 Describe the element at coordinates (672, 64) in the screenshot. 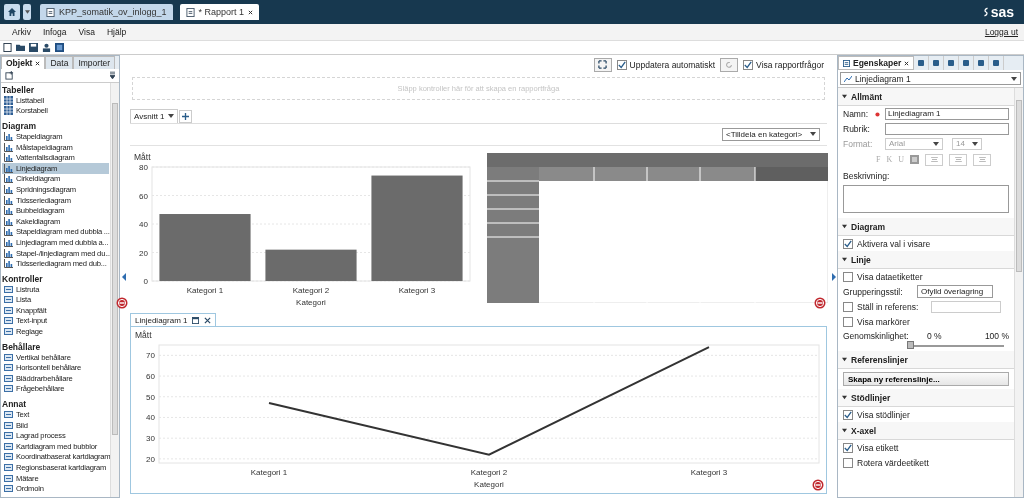

I see `checkbox-label: Uppdatera automatiskt` at that location.